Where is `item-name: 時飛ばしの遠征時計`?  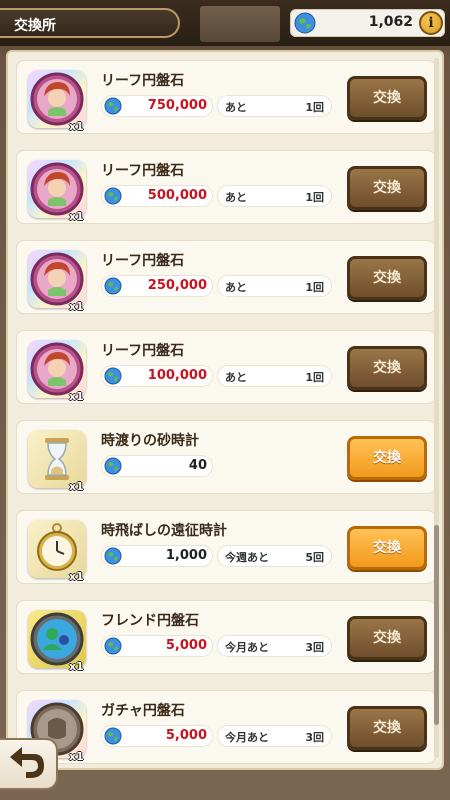 item-name: 時飛ばしの遠征時計 is located at coordinates (164, 531).